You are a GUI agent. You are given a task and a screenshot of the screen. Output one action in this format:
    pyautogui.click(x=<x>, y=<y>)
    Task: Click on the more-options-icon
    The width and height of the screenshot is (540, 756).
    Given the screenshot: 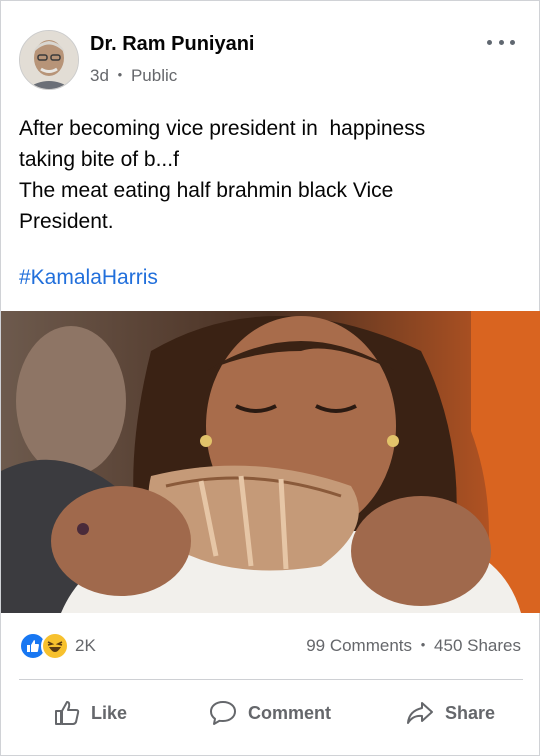 What is the action you would take?
    pyautogui.click(x=501, y=42)
    